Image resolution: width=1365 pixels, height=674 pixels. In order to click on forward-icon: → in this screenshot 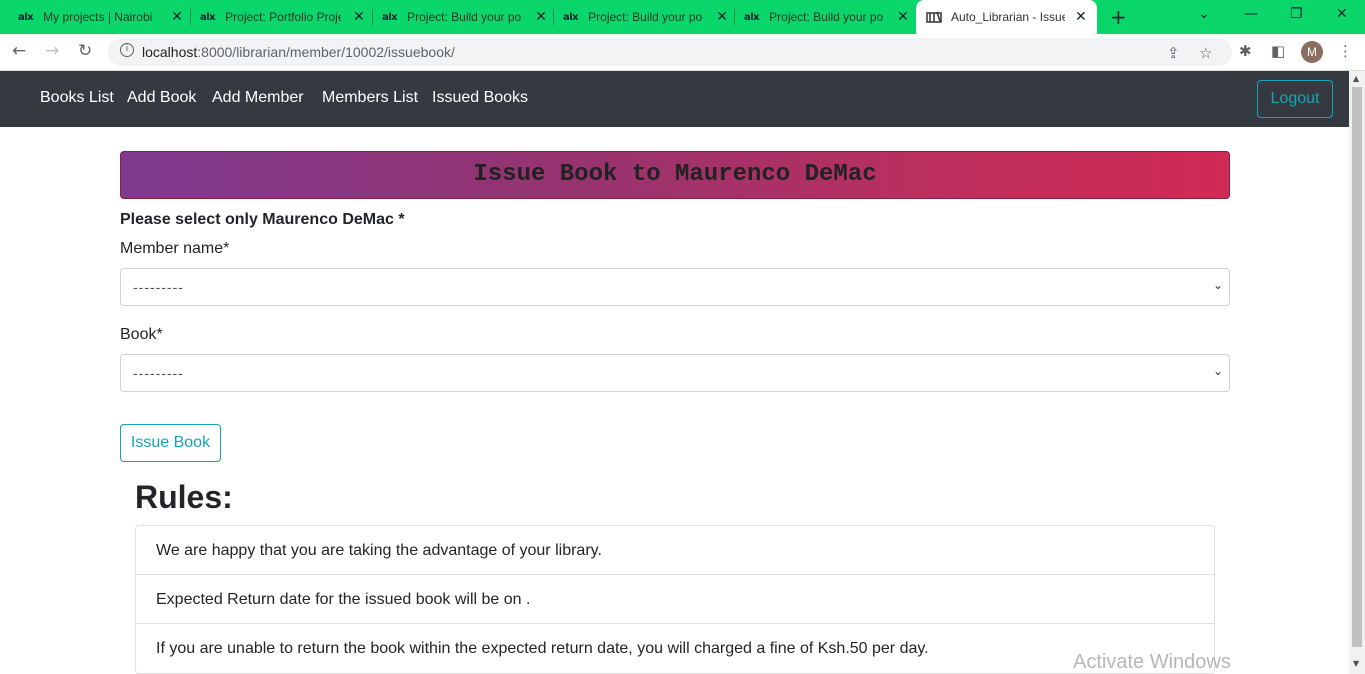, I will do `click(52, 51)`.